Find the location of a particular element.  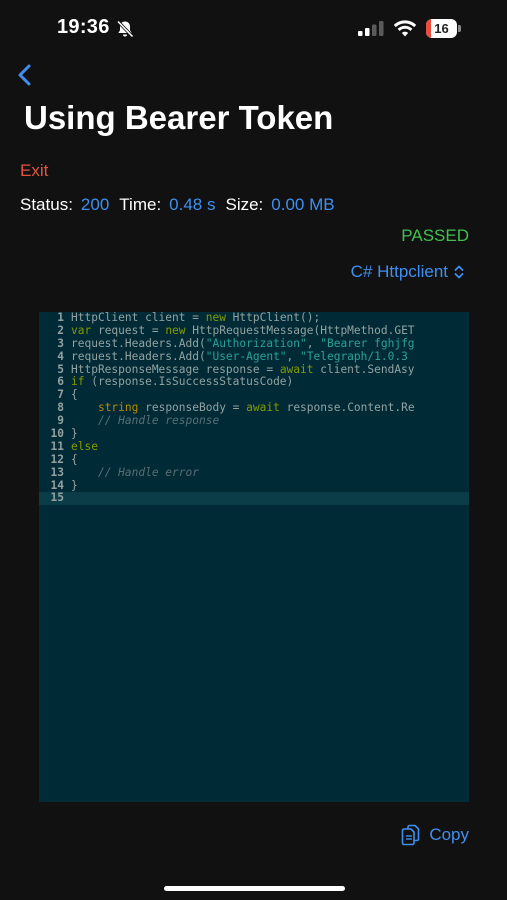

code-token: HttpClient(); is located at coordinates (273, 318).